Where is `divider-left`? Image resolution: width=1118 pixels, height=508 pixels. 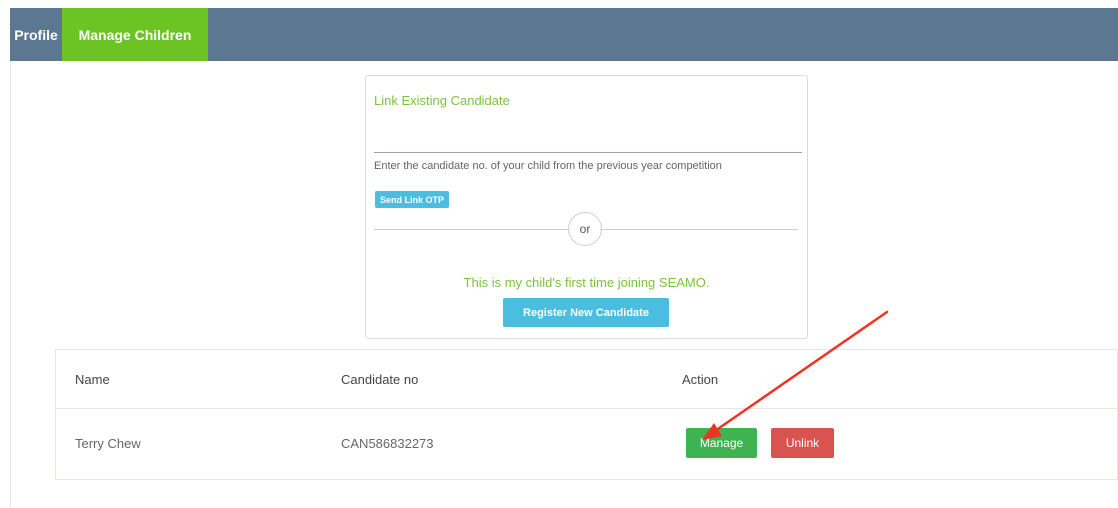
divider-left is located at coordinates (471, 229).